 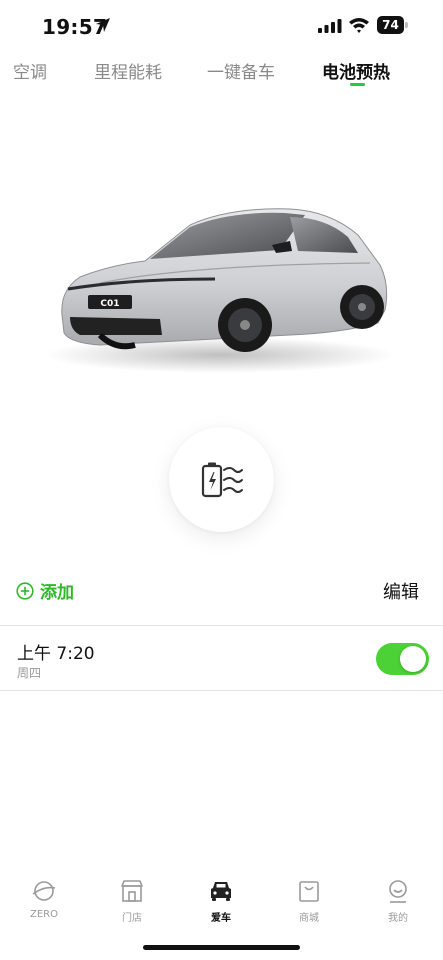 I want to click on battery-level: 74, so click(x=390, y=25).